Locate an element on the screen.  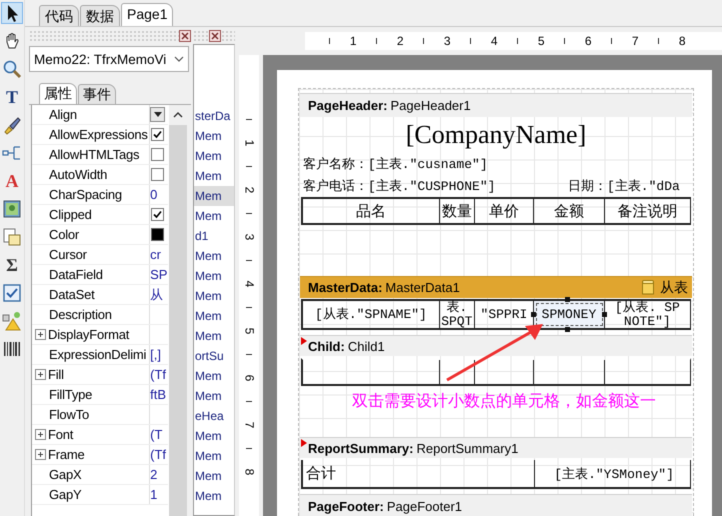
chevron-icon is located at coordinates (179, 59).